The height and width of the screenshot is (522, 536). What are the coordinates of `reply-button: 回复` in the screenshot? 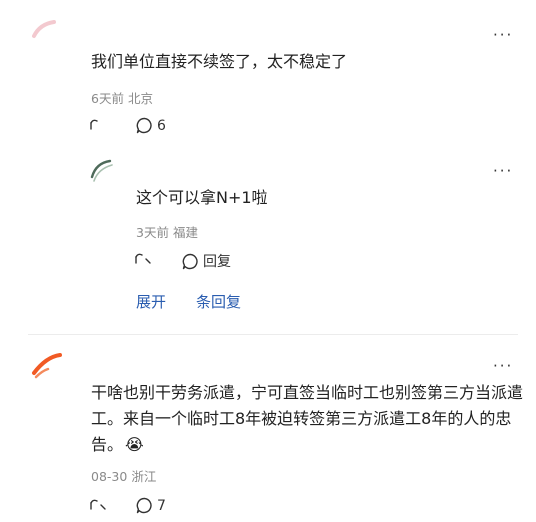 It's located at (206, 261).